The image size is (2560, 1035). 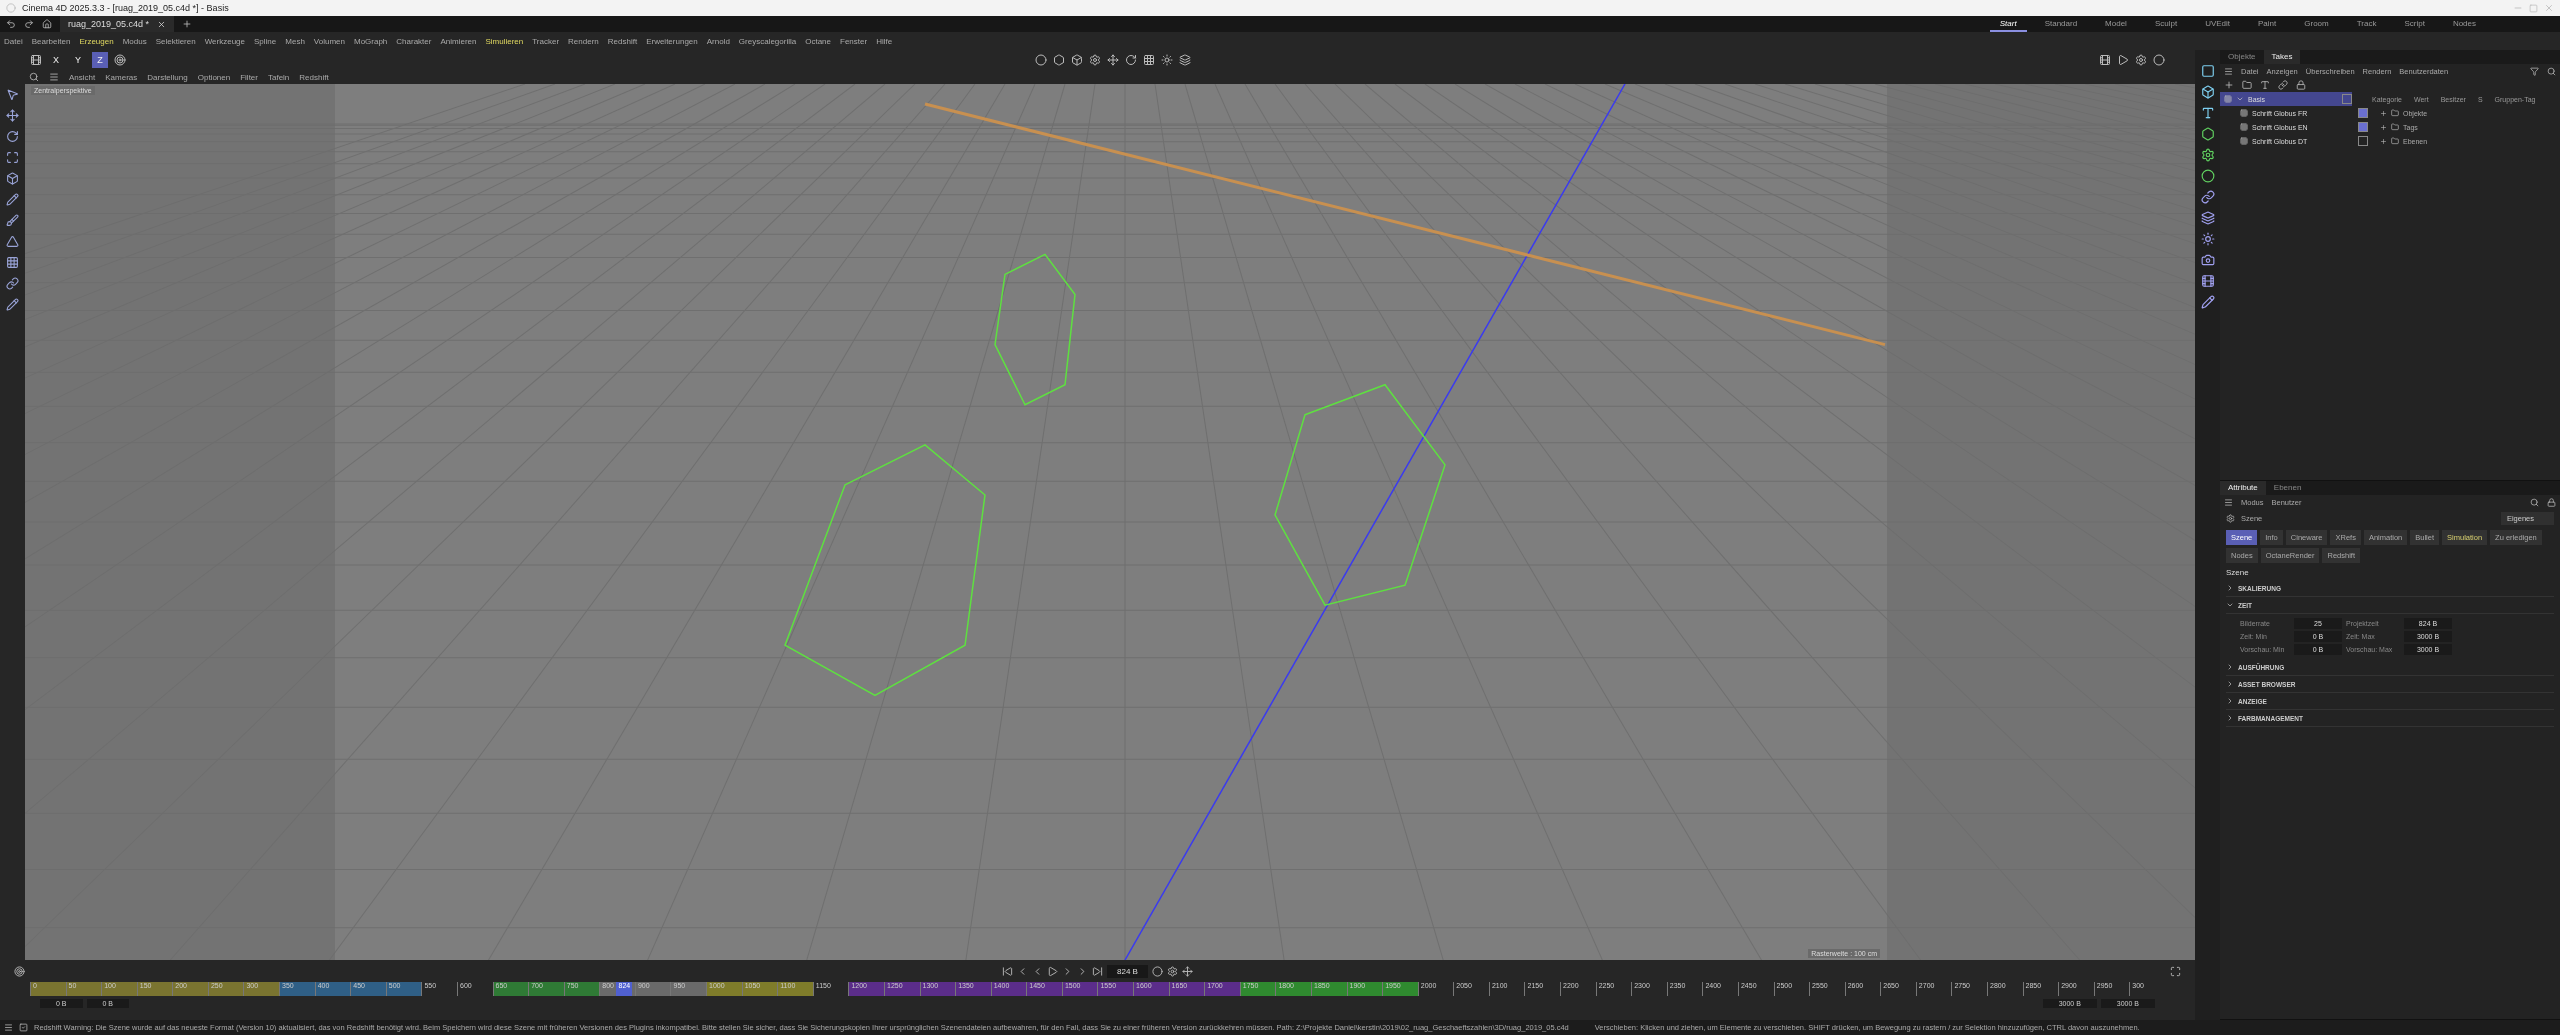 What do you see at coordinates (2116, 24) in the screenshot?
I see `layout-tab: Model` at bounding box center [2116, 24].